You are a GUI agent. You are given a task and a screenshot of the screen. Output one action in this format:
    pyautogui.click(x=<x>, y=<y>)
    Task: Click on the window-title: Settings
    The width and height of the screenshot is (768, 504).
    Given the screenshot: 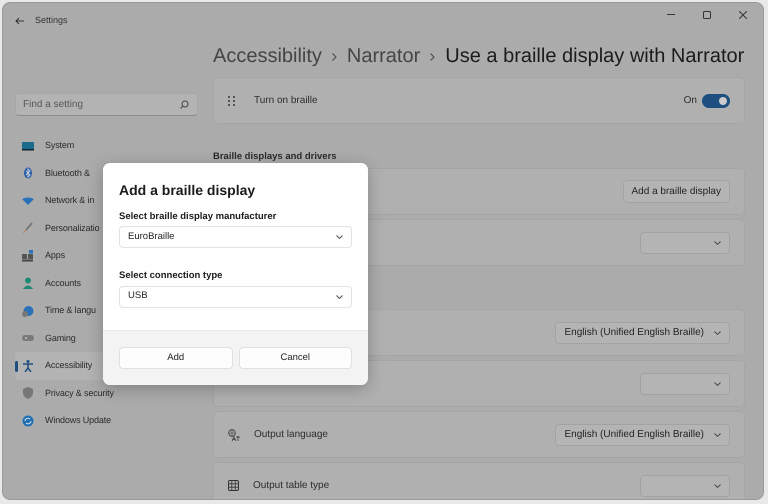 What is the action you would take?
    pyautogui.click(x=51, y=21)
    